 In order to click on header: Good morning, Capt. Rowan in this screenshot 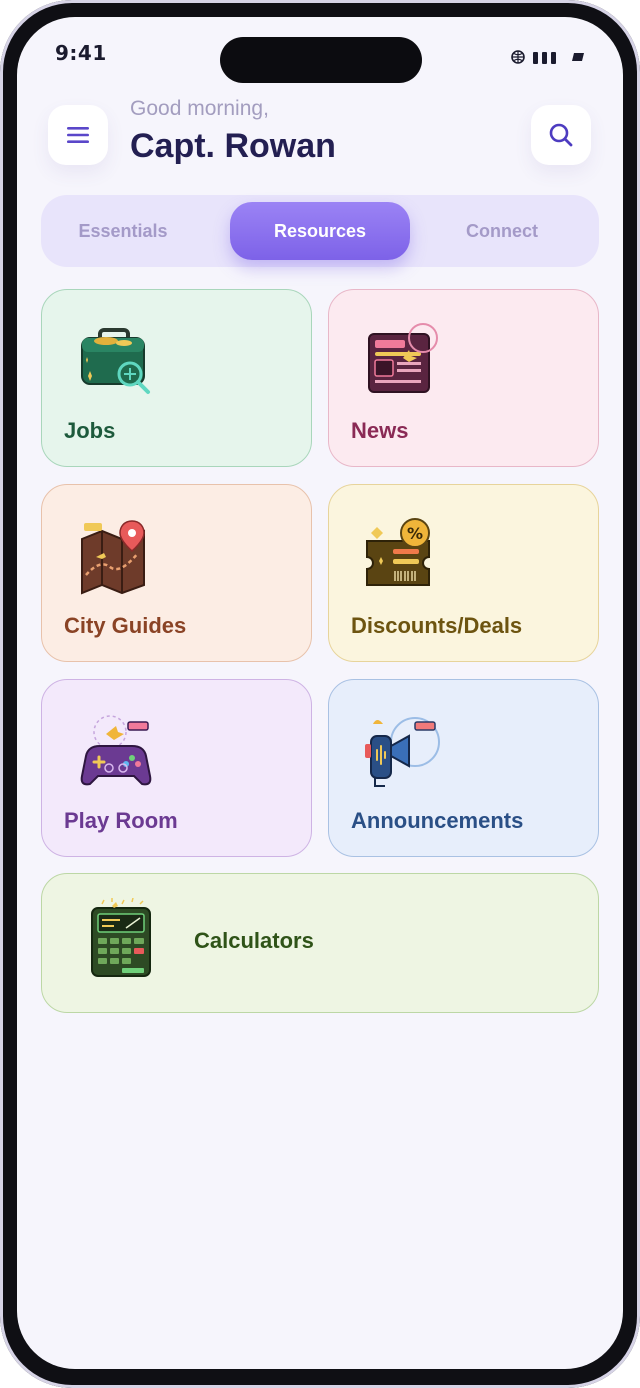, I will do `click(320, 147)`.